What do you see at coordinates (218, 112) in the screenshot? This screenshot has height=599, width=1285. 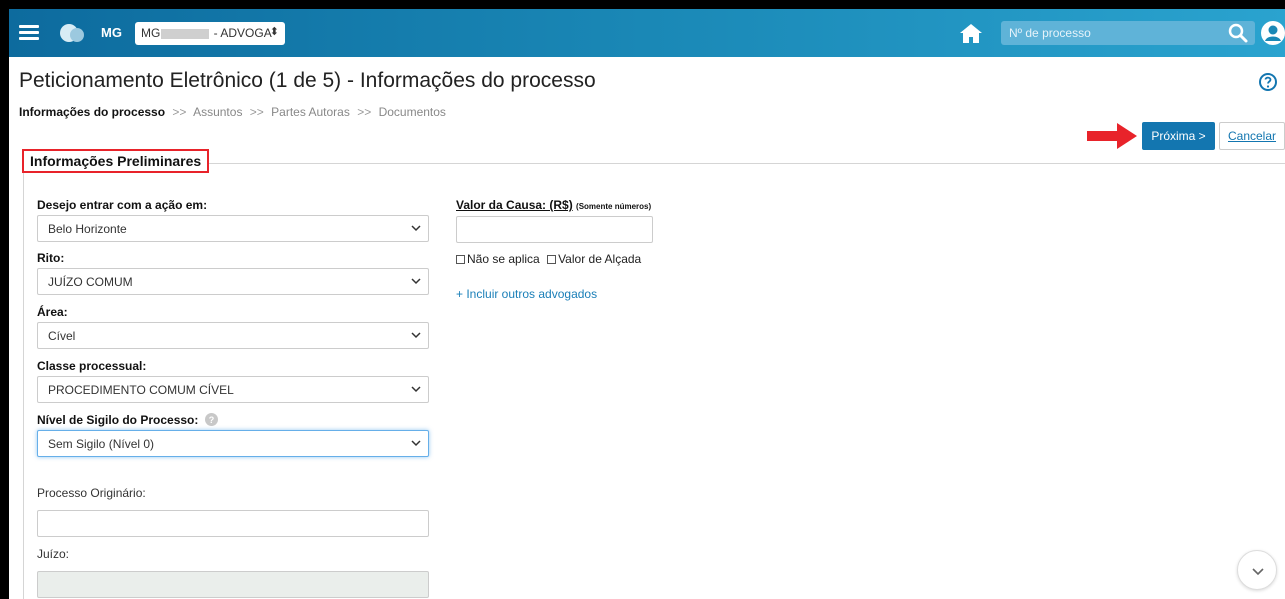 I see `breadcrumb-item-assuntos: Assuntos` at bounding box center [218, 112].